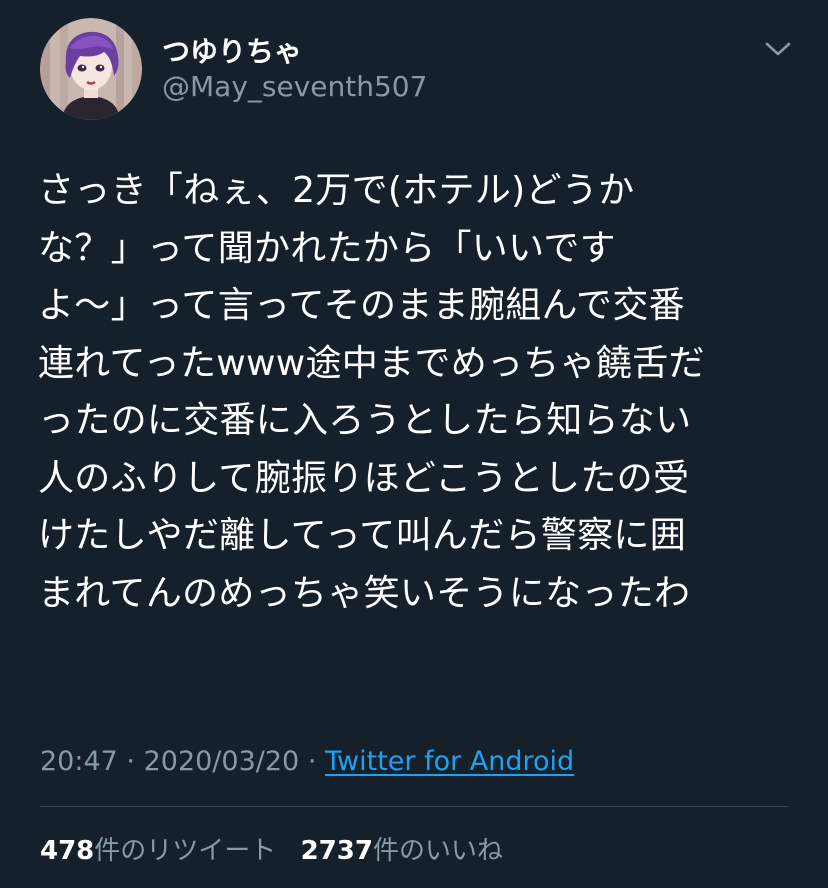 The image size is (828, 888). I want to click on tweet-text-line: な？」って聞かれたから「いいです, so click(327, 248).